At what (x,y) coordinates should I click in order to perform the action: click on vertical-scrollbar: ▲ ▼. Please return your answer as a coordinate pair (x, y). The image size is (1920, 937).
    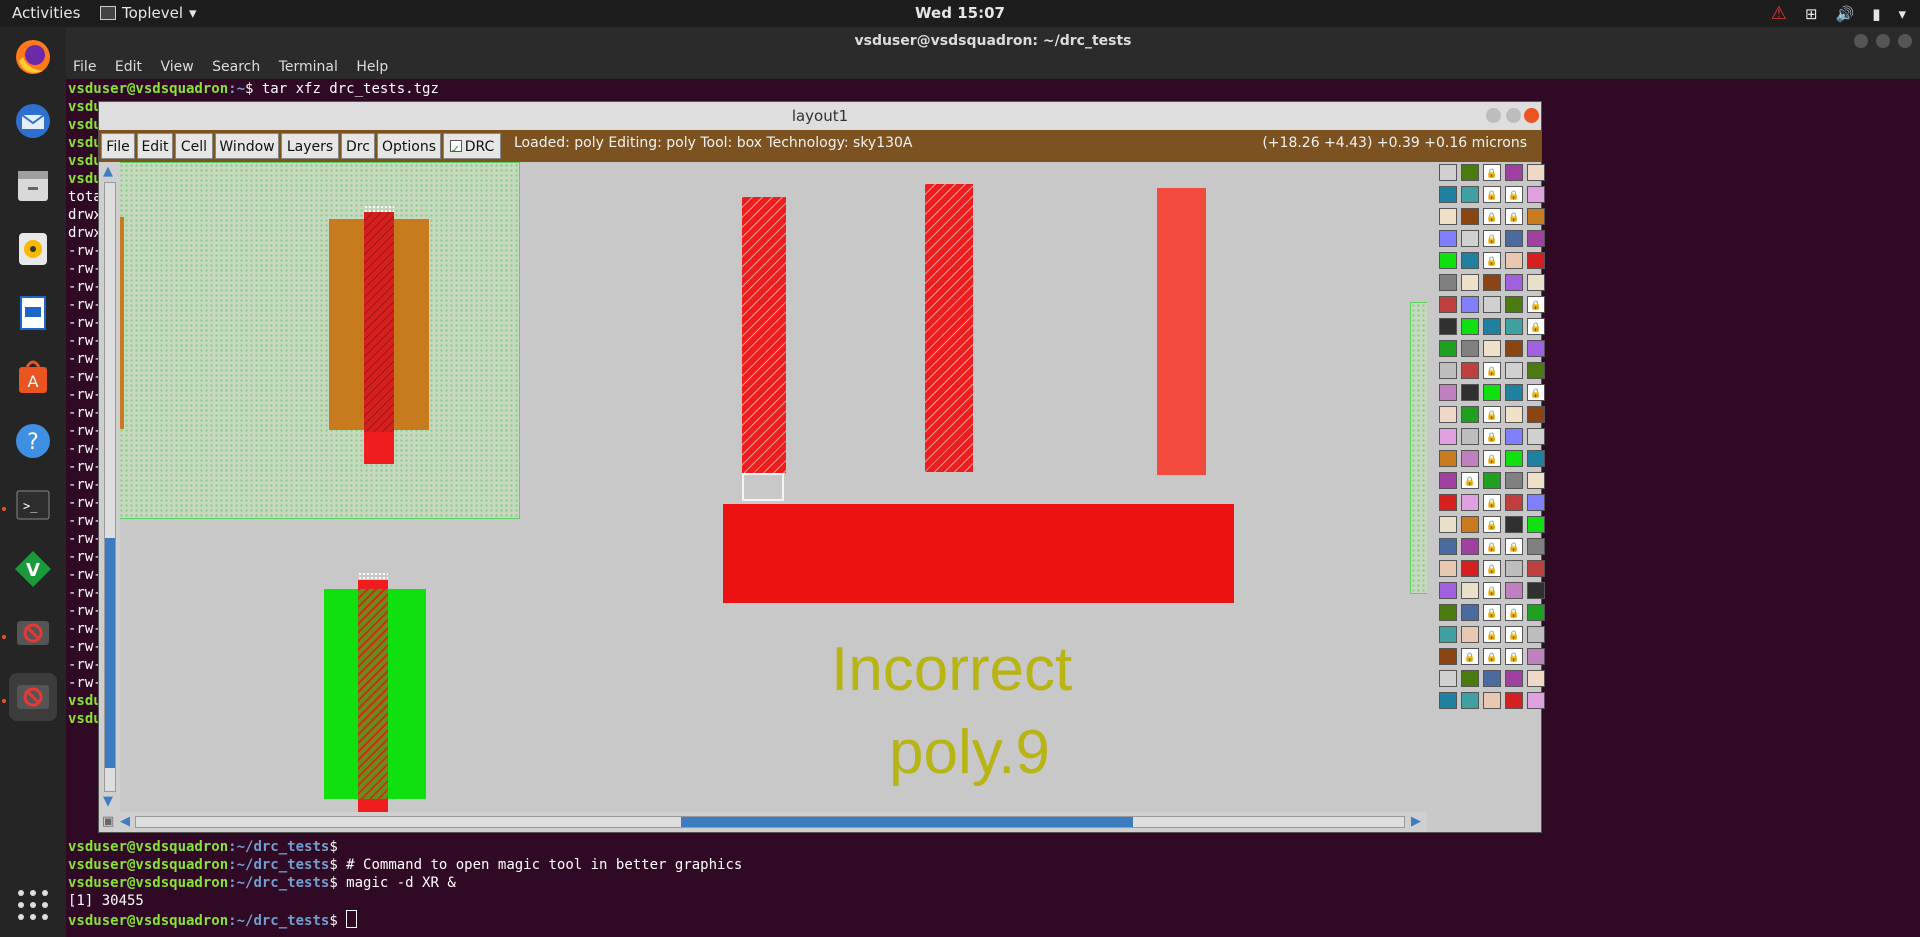
    Looking at the image, I should click on (109, 487).